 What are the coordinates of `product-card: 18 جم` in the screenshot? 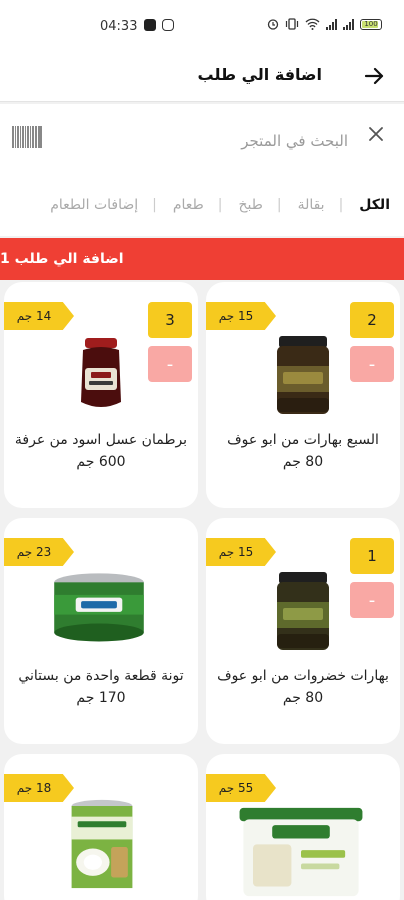 It's located at (101, 827).